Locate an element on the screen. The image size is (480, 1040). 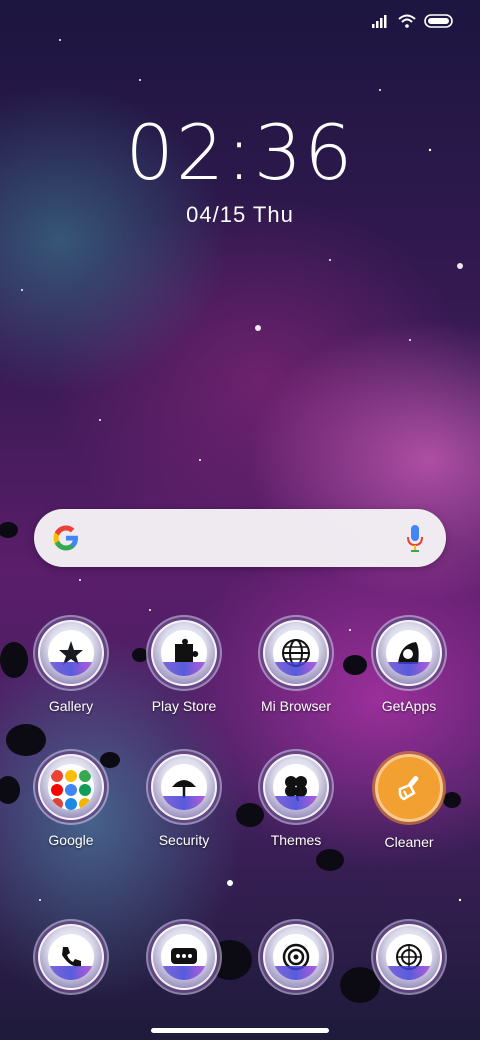
app-getapps: GetApps is located at coordinates (409, 667).